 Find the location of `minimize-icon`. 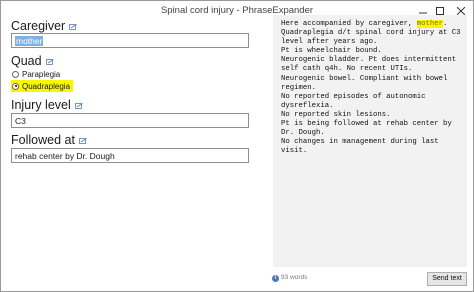

minimize-icon is located at coordinates (423, 13).